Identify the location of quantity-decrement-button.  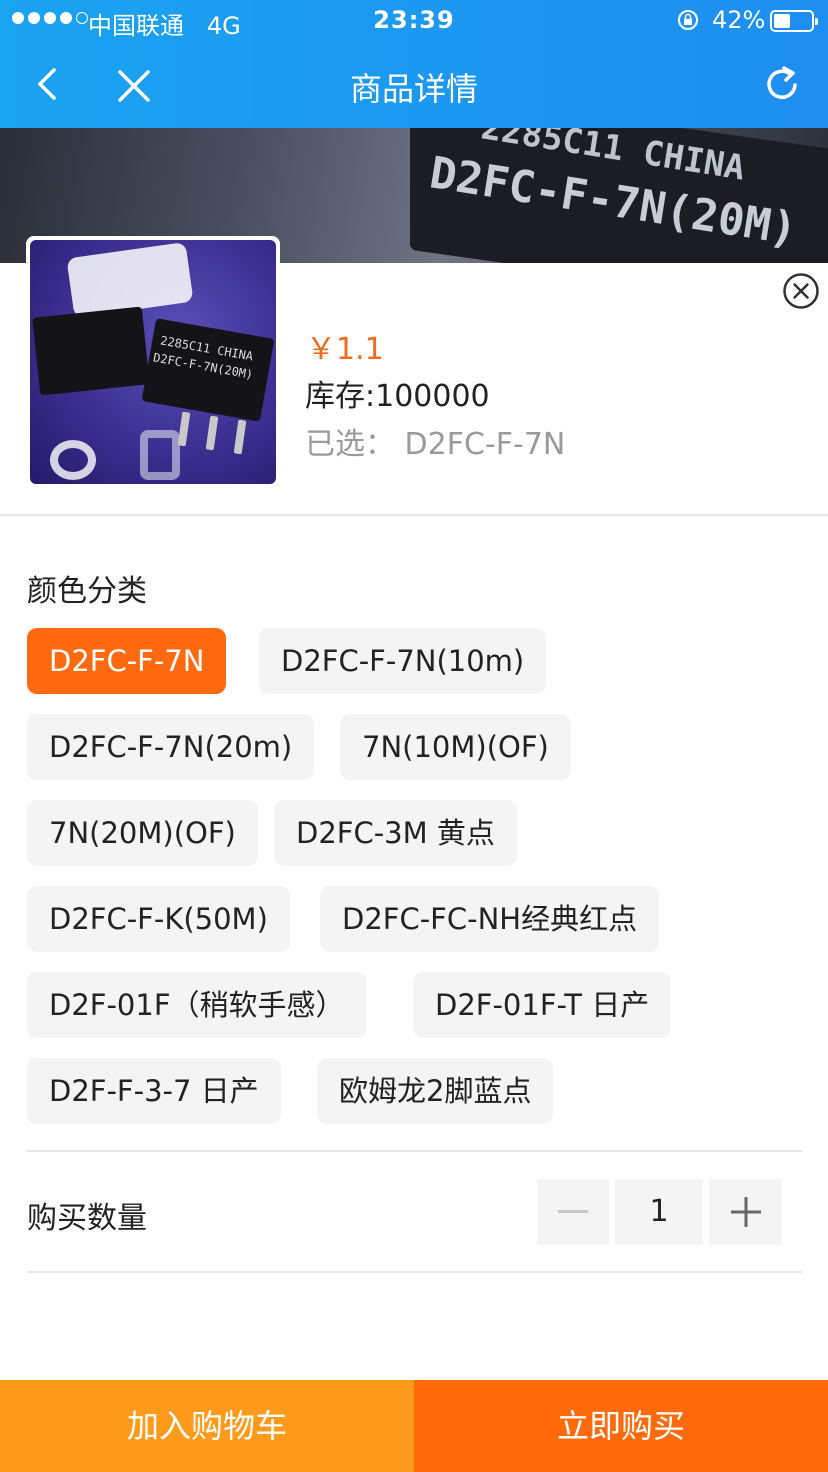
(573, 1212).